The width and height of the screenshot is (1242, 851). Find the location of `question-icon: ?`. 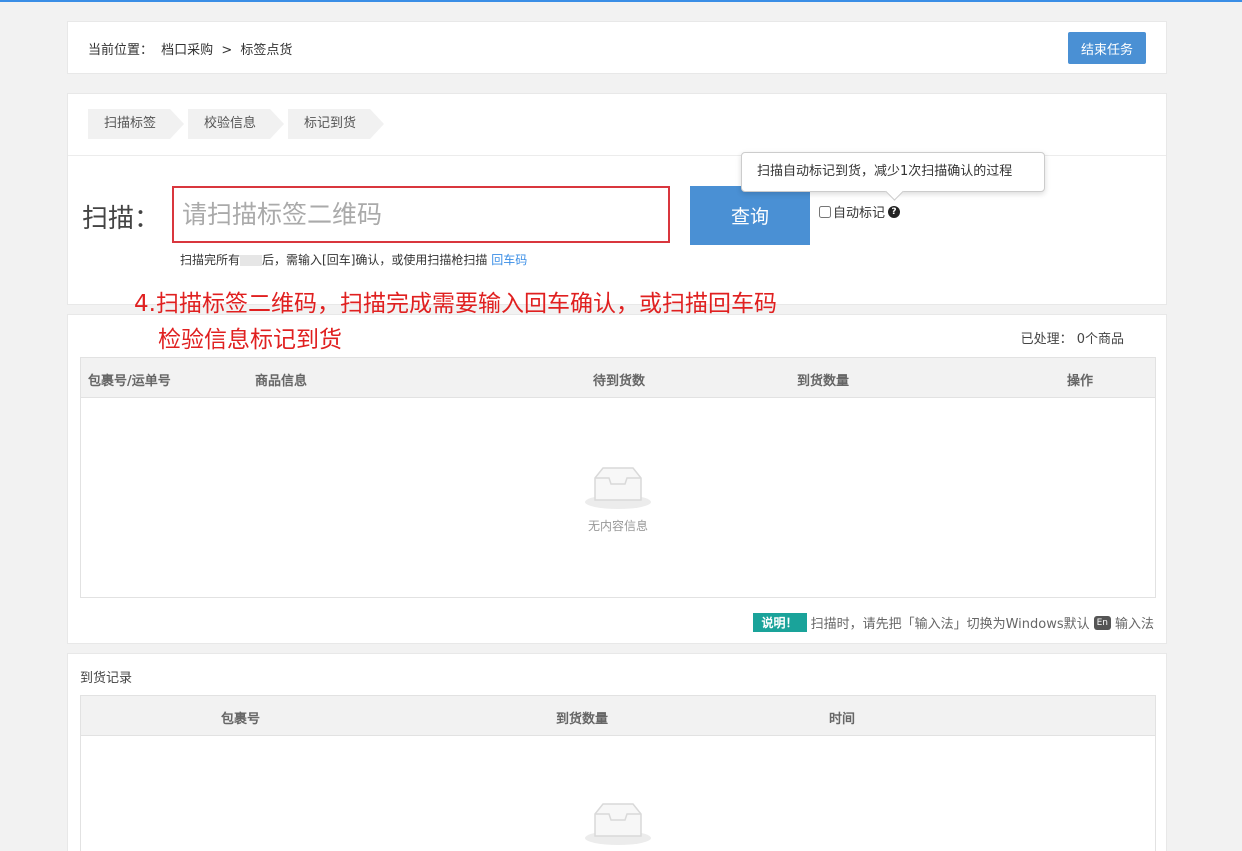

question-icon: ? is located at coordinates (894, 211).